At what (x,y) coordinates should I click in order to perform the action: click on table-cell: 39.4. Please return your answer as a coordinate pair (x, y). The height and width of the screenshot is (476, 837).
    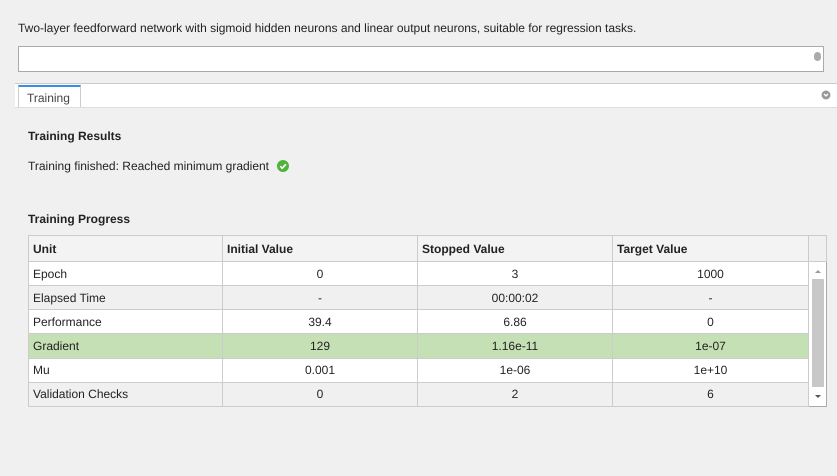
    Looking at the image, I should click on (320, 322).